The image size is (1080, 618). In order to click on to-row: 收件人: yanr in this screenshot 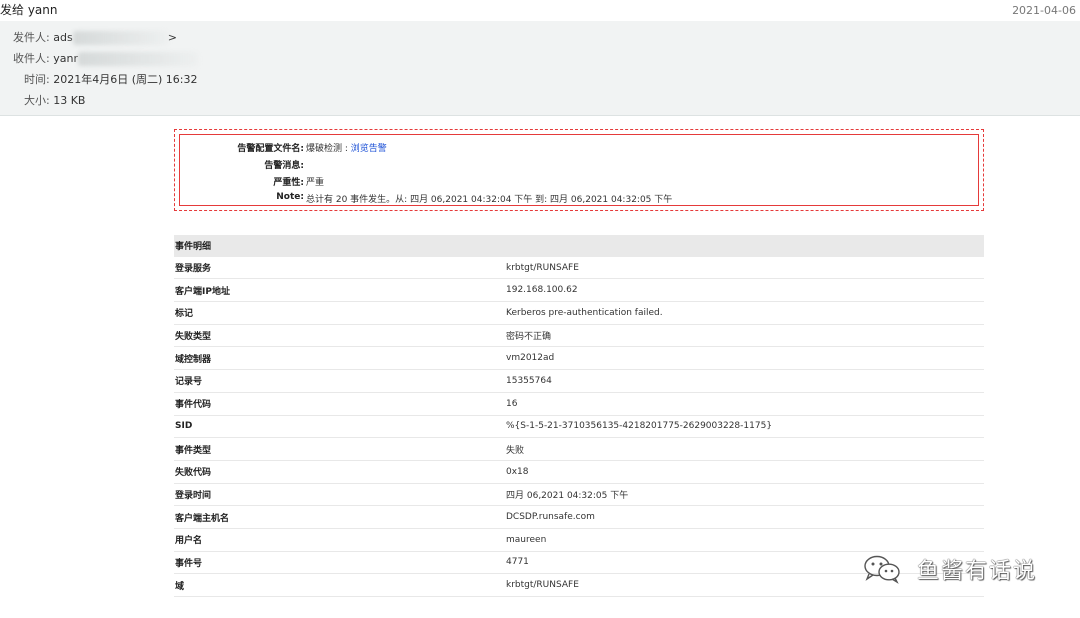, I will do `click(105, 58)`.